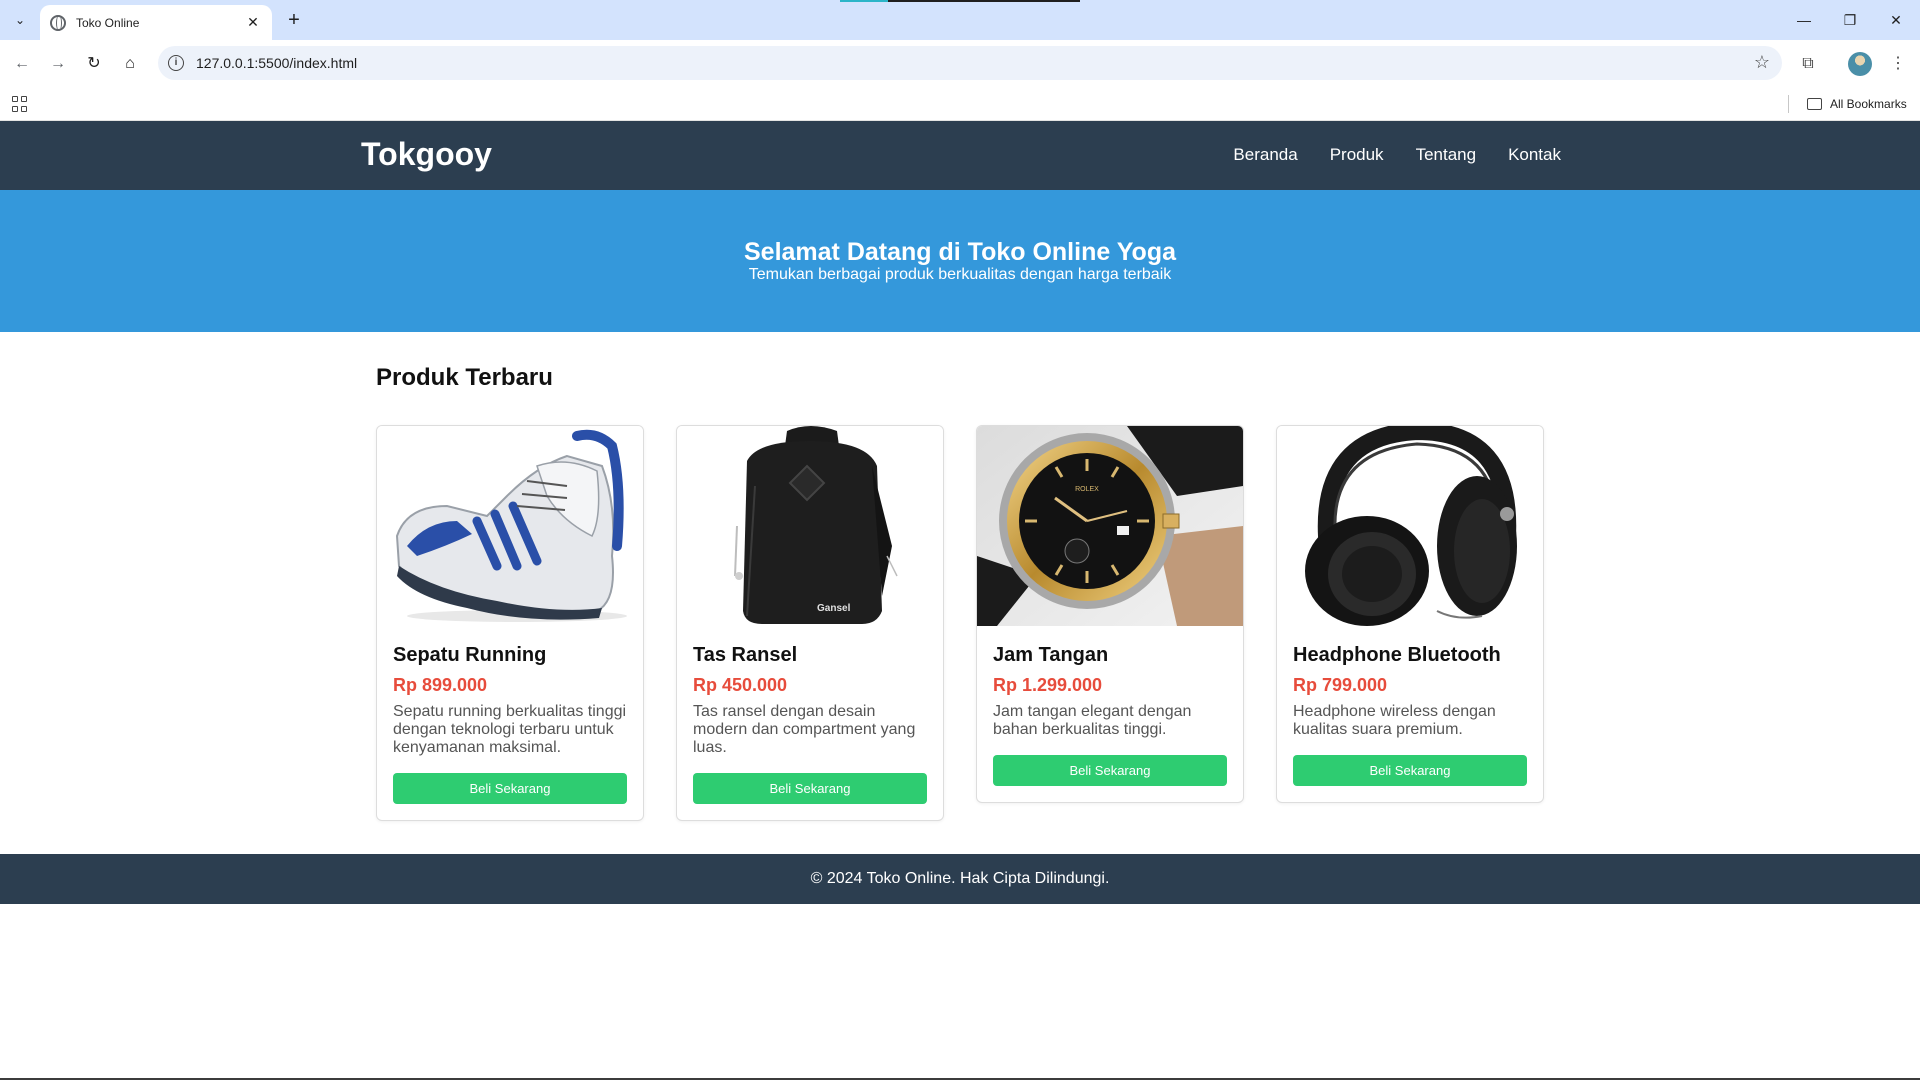 The height and width of the screenshot is (1080, 1920). I want to click on bookmarks-divider, so click(1788, 104).